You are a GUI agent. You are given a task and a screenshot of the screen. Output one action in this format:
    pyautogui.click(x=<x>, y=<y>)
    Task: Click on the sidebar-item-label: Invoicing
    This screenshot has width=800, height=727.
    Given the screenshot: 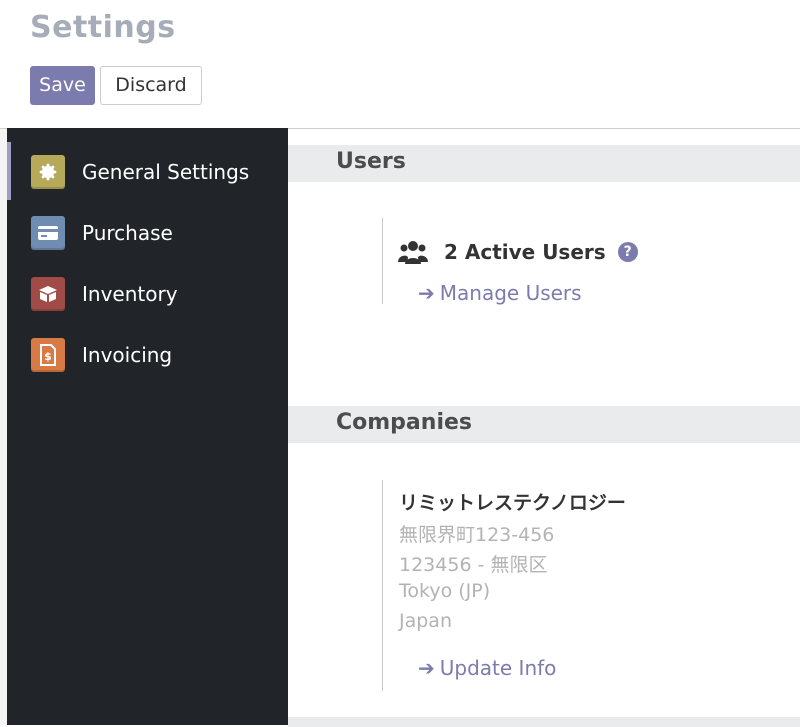 What is the action you would take?
    pyautogui.click(x=127, y=355)
    